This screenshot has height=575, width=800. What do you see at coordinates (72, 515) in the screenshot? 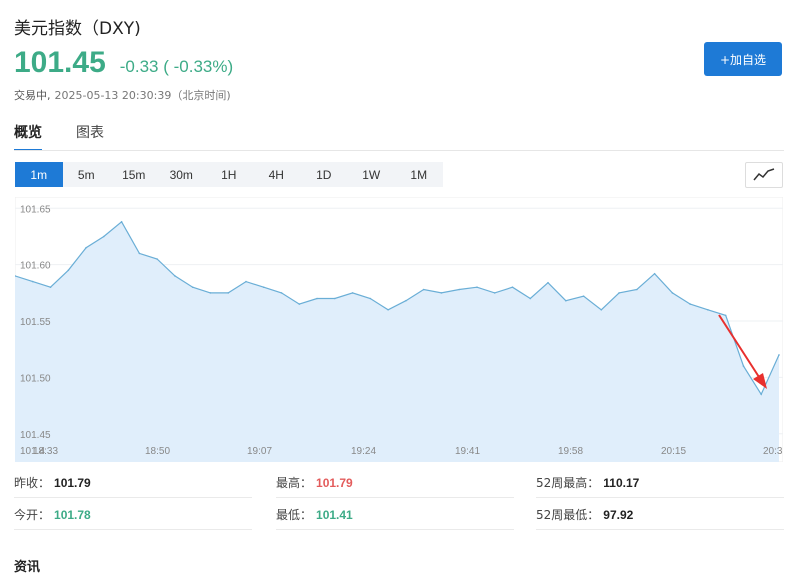
I see `stat-value: 101.78` at bounding box center [72, 515].